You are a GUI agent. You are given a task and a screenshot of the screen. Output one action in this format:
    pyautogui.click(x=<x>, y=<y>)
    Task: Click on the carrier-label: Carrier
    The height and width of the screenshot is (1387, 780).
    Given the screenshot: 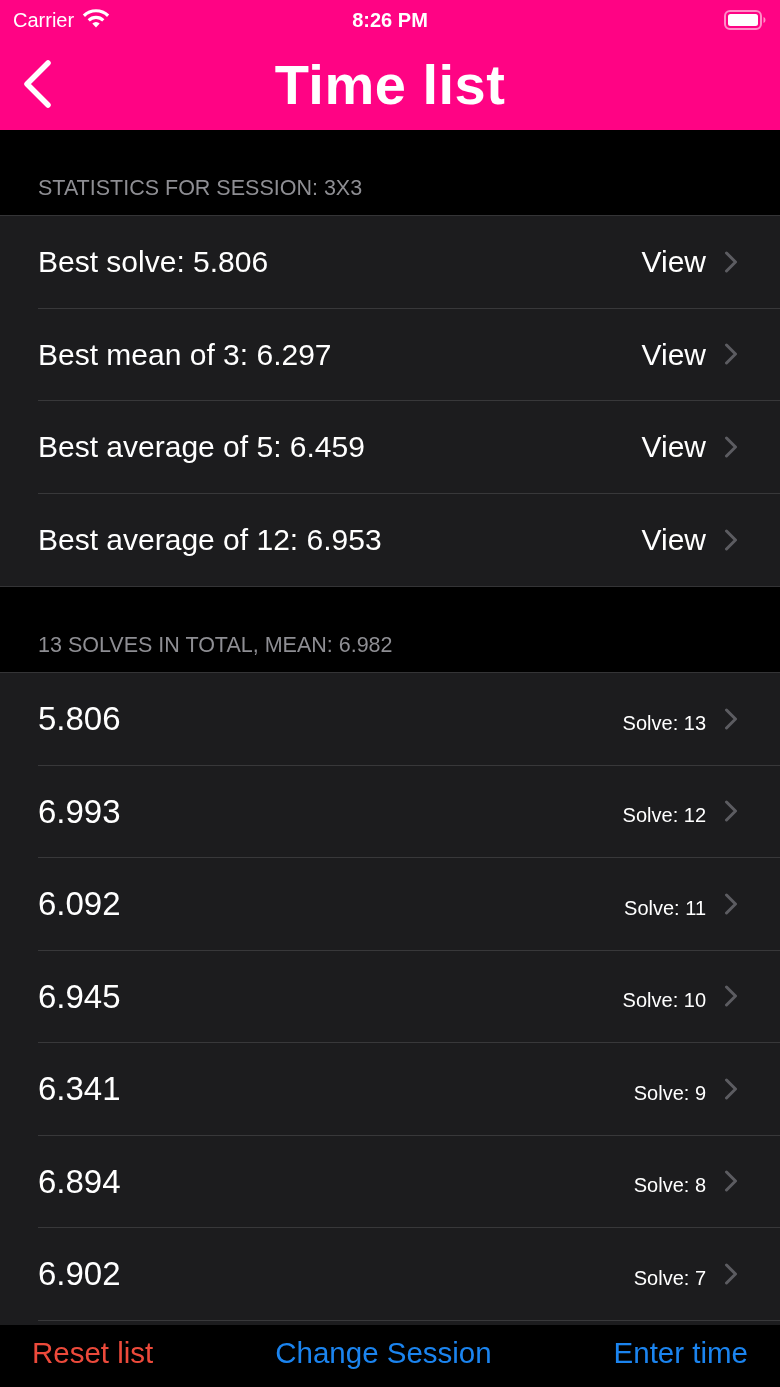 What is the action you would take?
    pyautogui.click(x=44, y=20)
    